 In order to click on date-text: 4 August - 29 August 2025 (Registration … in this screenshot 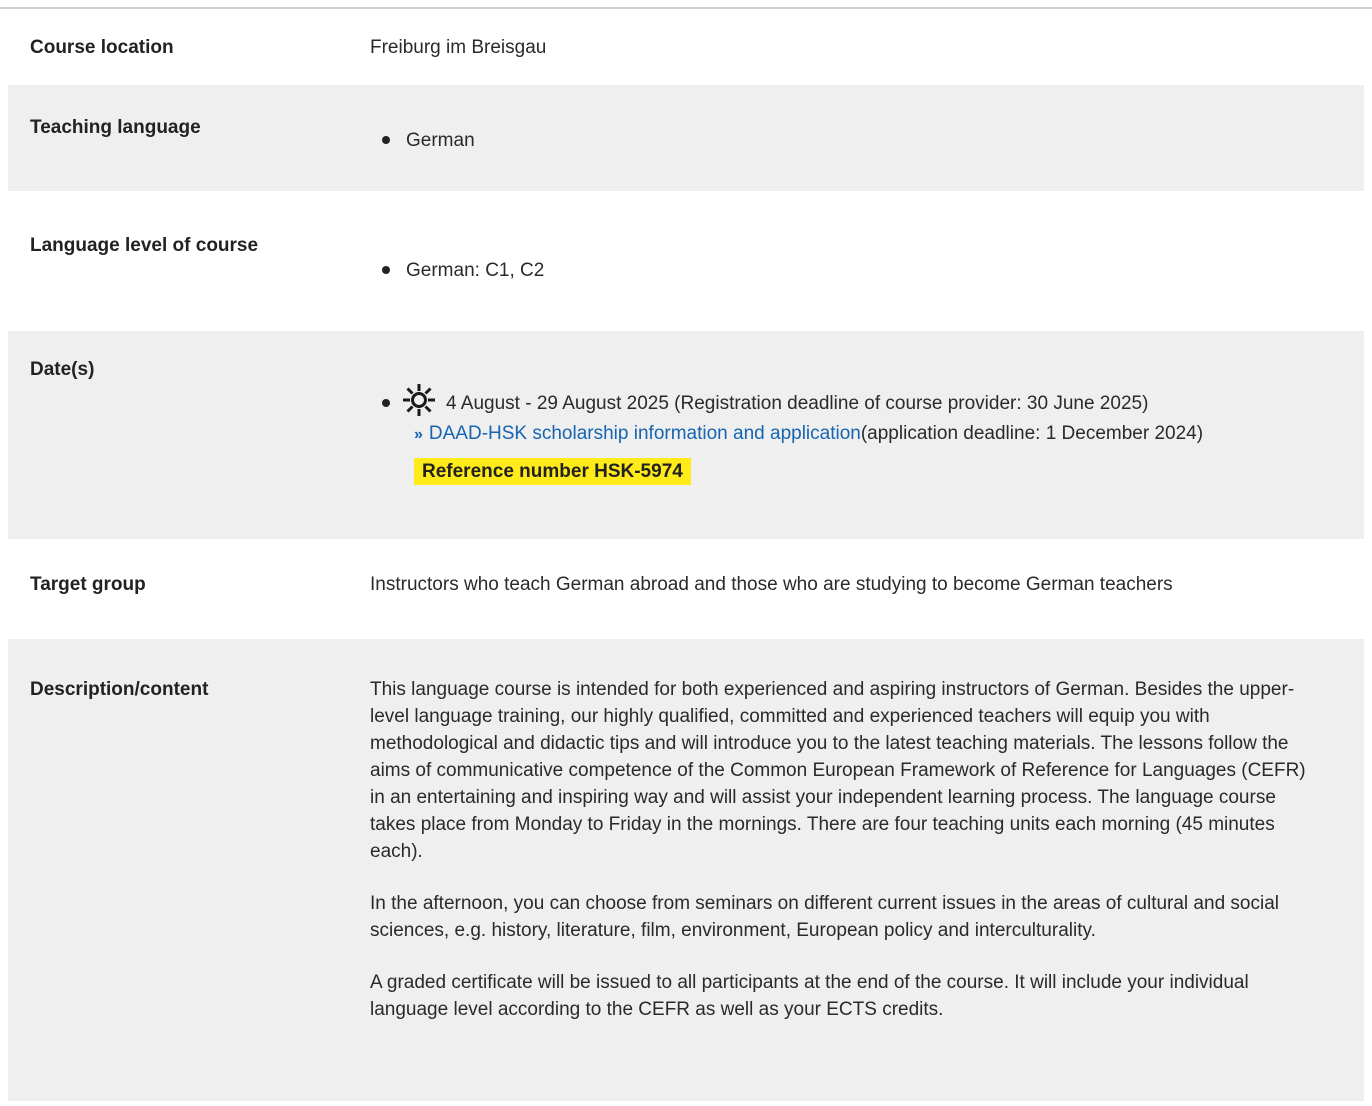, I will do `click(797, 403)`.